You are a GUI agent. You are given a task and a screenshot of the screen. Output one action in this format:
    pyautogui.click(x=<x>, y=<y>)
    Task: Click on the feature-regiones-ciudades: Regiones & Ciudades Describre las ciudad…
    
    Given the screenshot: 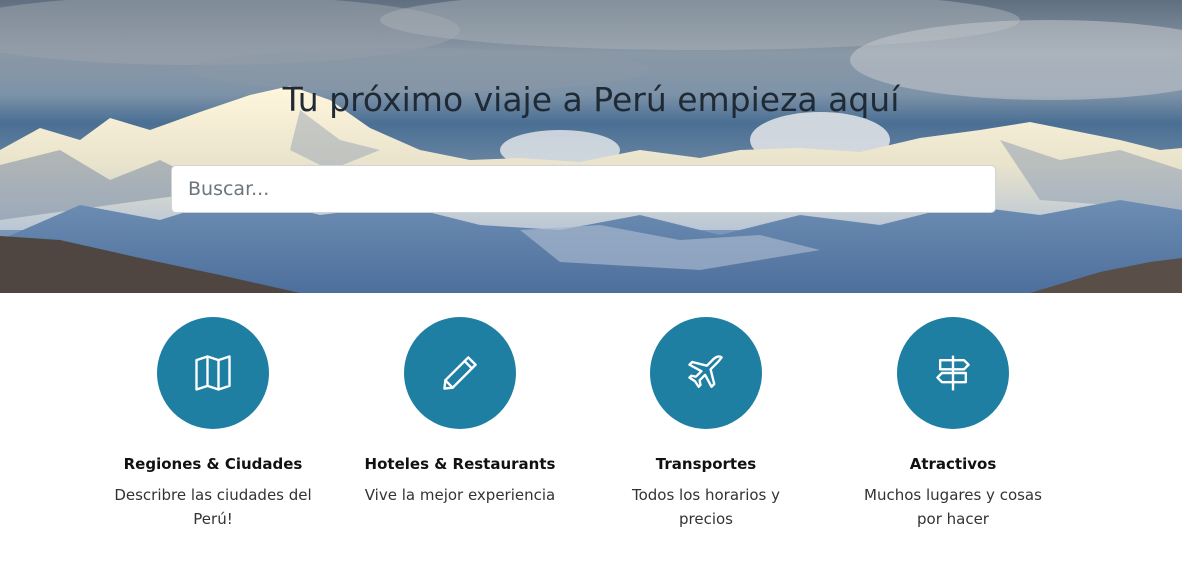 What is the action you would take?
    pyautogui.click(x=213, y=424)
    